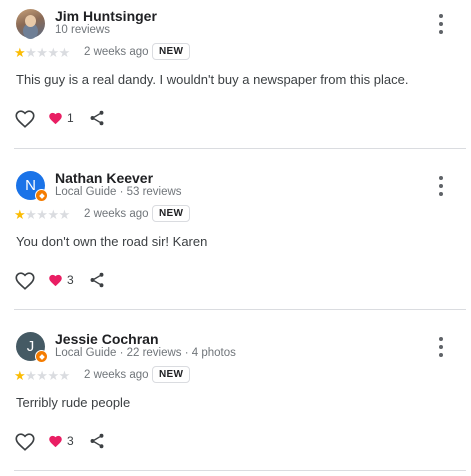  I want to click on avatar-initial: J, so click(30, 346).